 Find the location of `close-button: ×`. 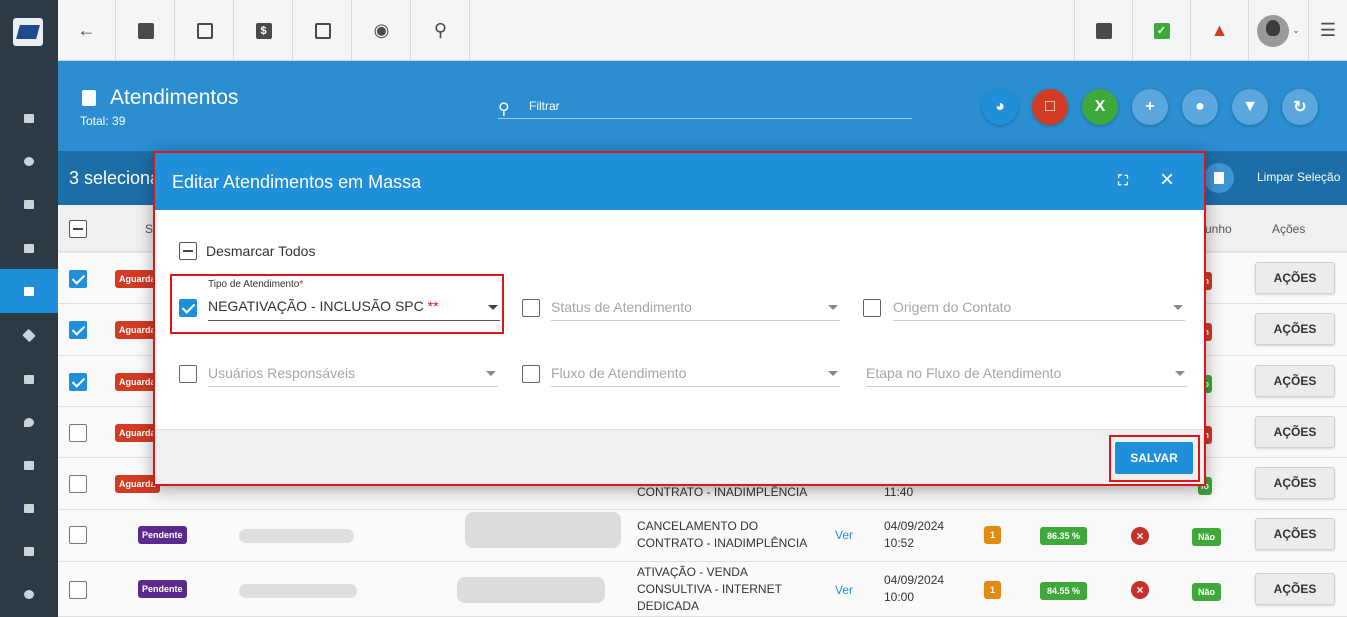

close-button: × is located at coordinates (1167, 180).